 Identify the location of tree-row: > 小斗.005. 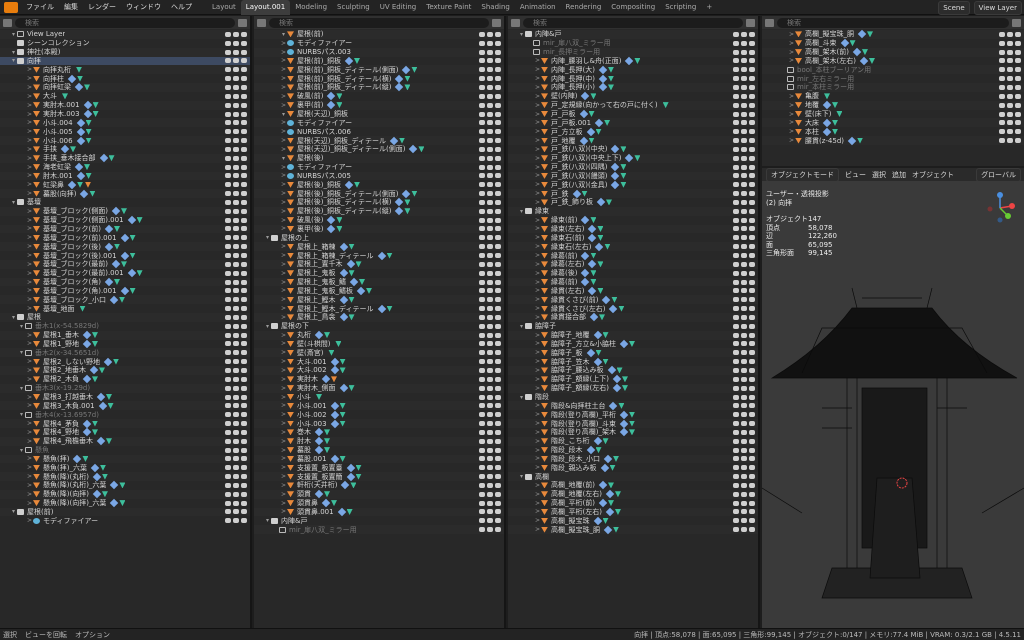
(125, 131).